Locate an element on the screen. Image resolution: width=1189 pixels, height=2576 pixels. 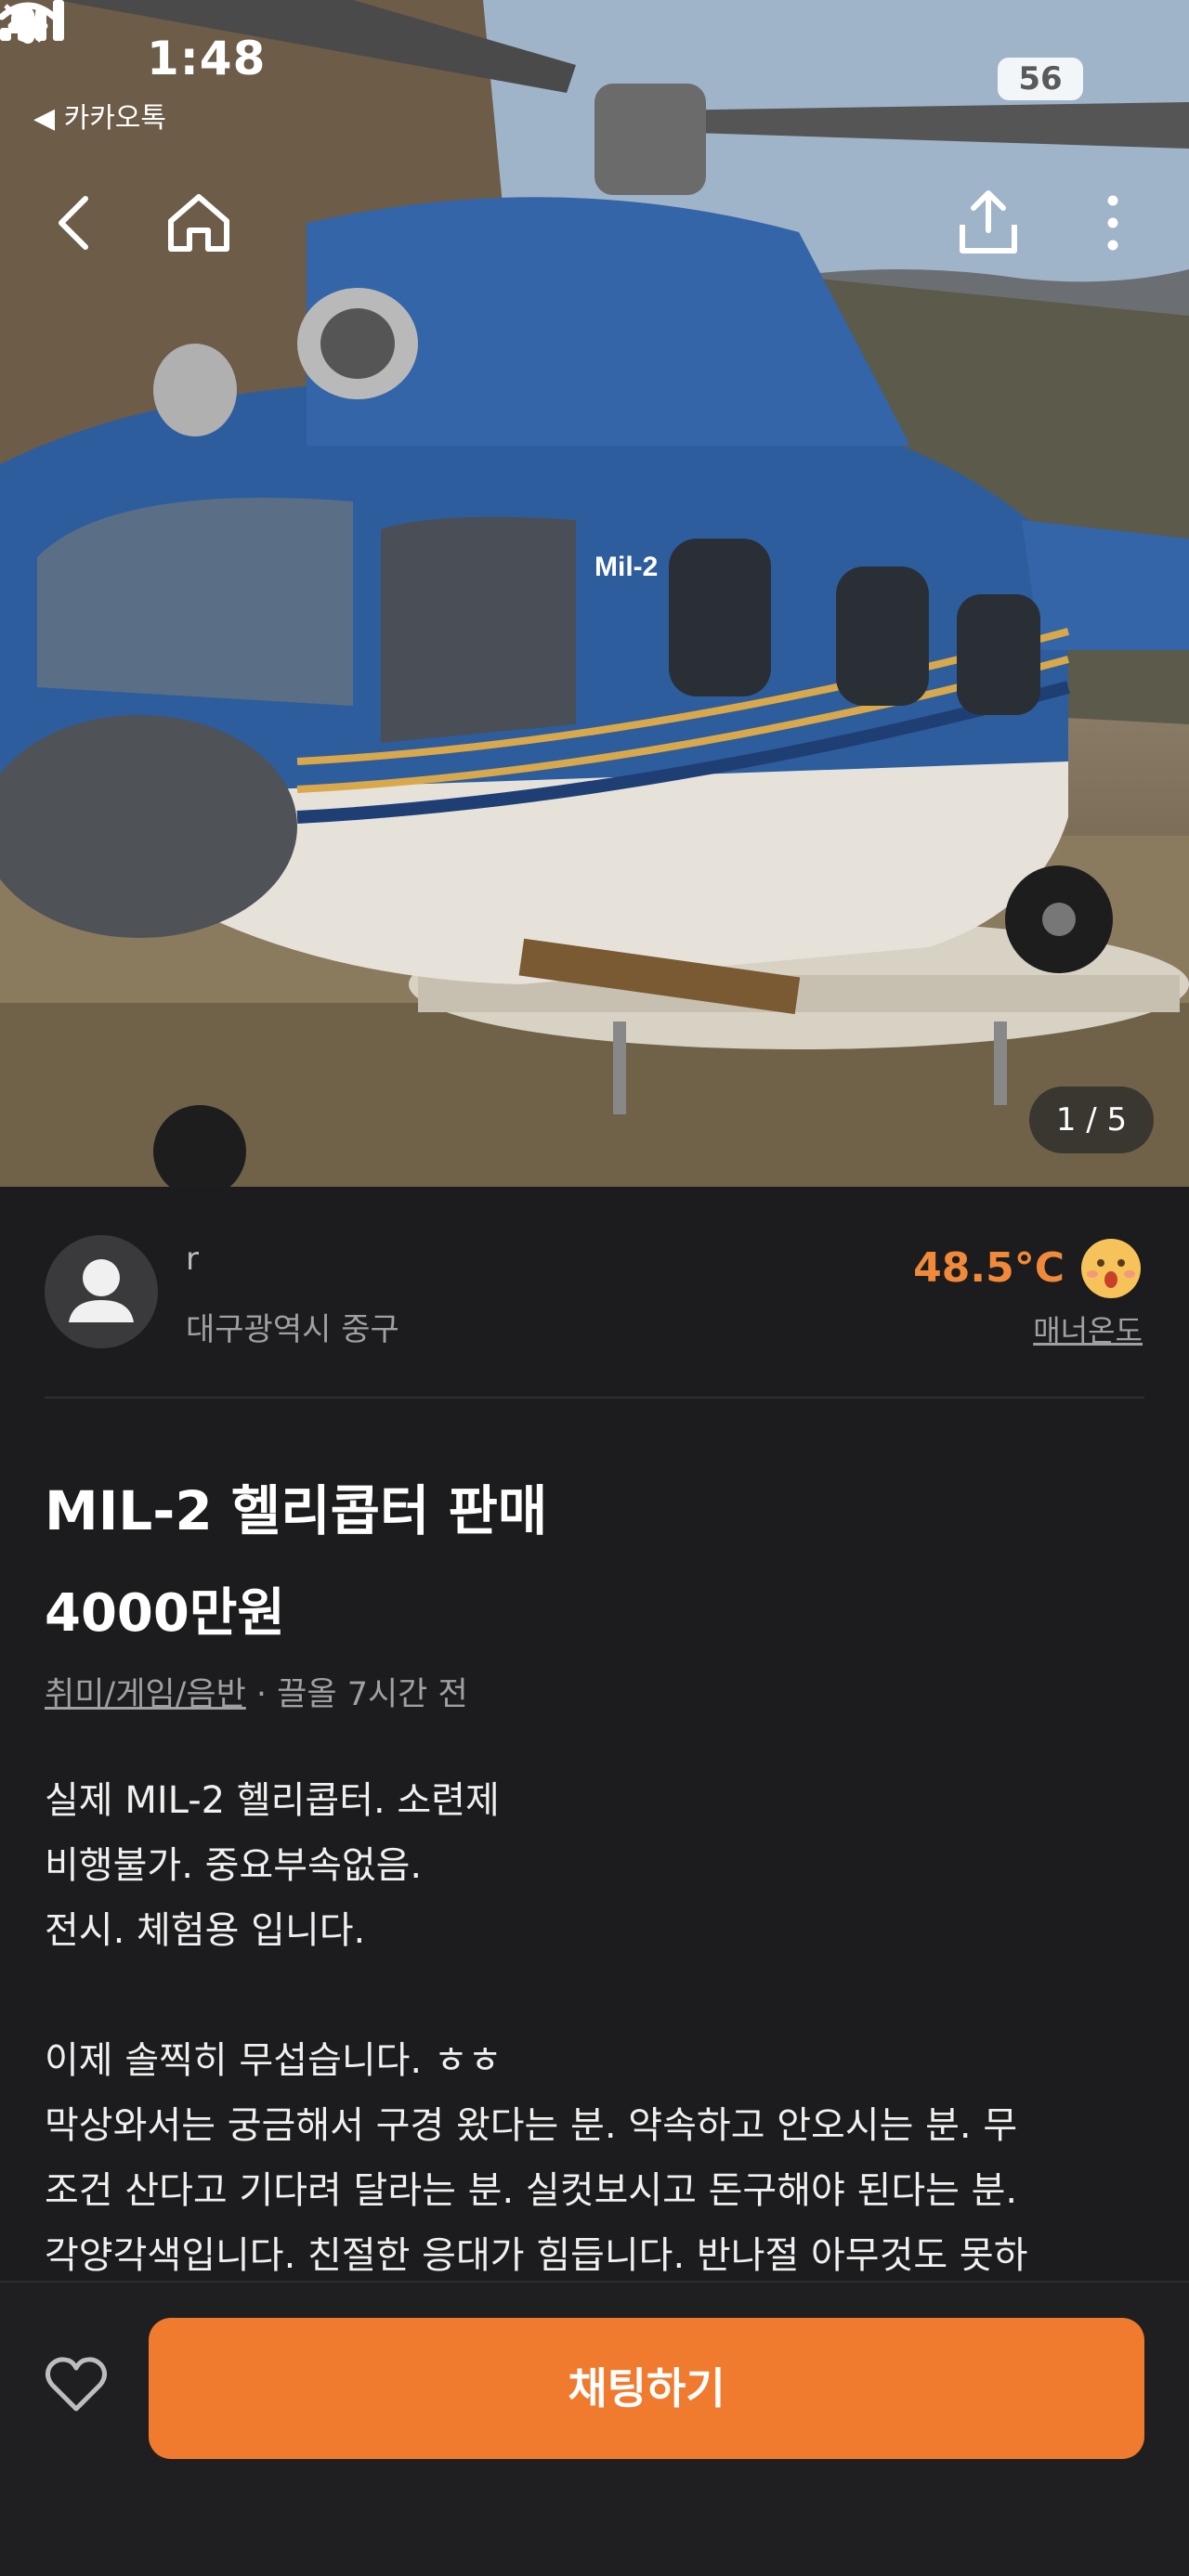
bottom-action-bar: 채팅하기 is located at coordinates (594, 2428).